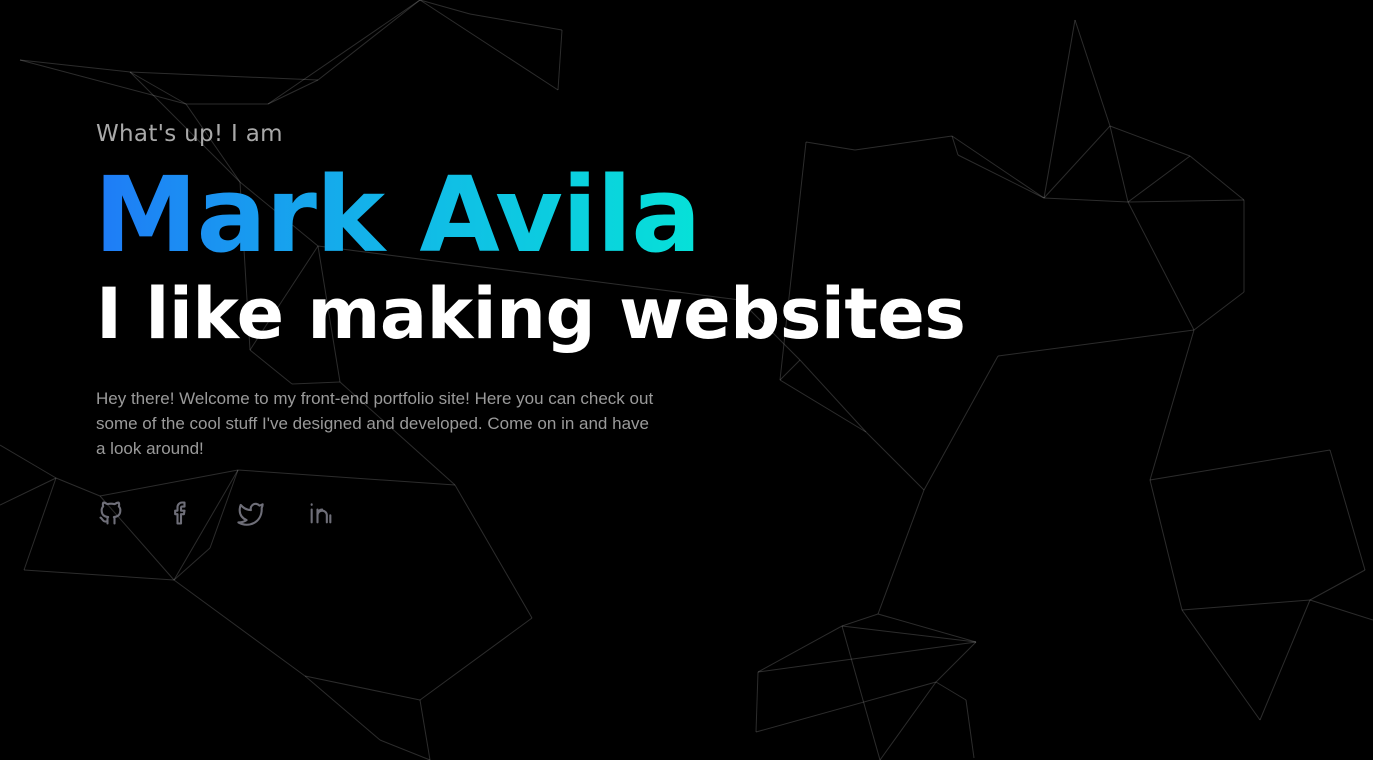 The image size is (1373, 760). I want to click on hero-tagline: I like making websites, so click(531, 314).